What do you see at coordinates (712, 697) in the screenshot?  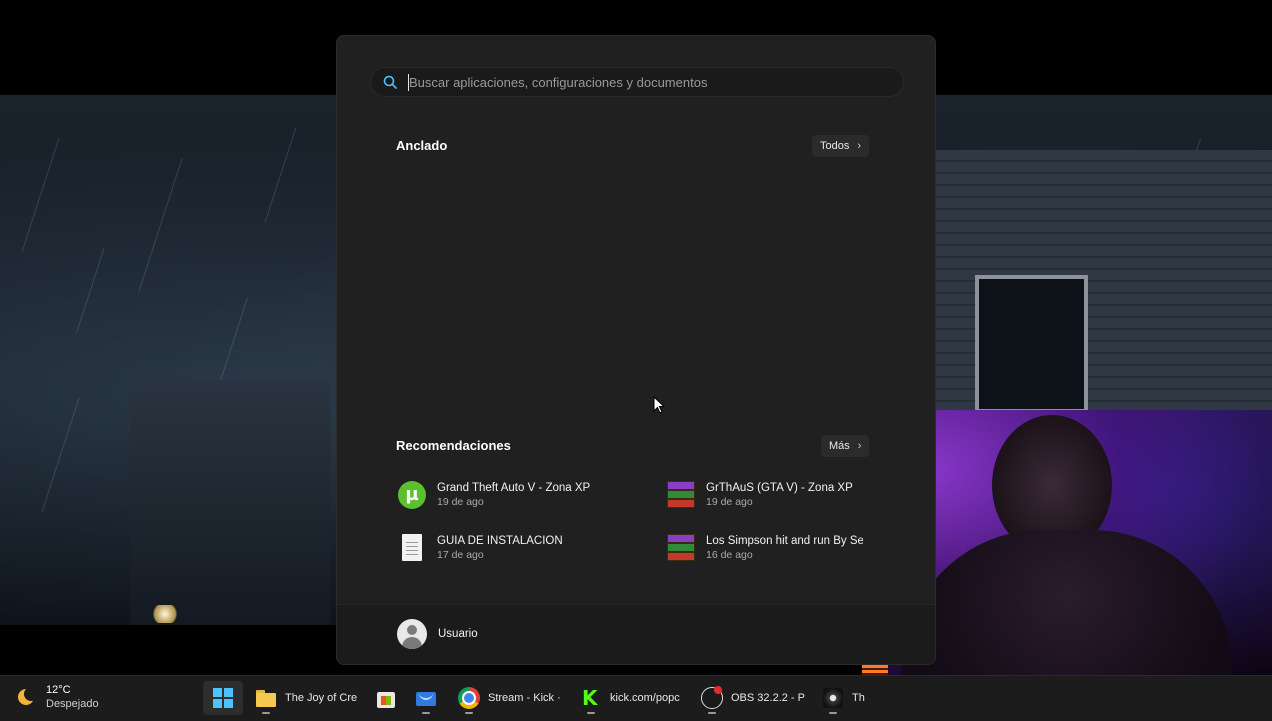 I see `obs-icon` at bounding box center [712, 697].